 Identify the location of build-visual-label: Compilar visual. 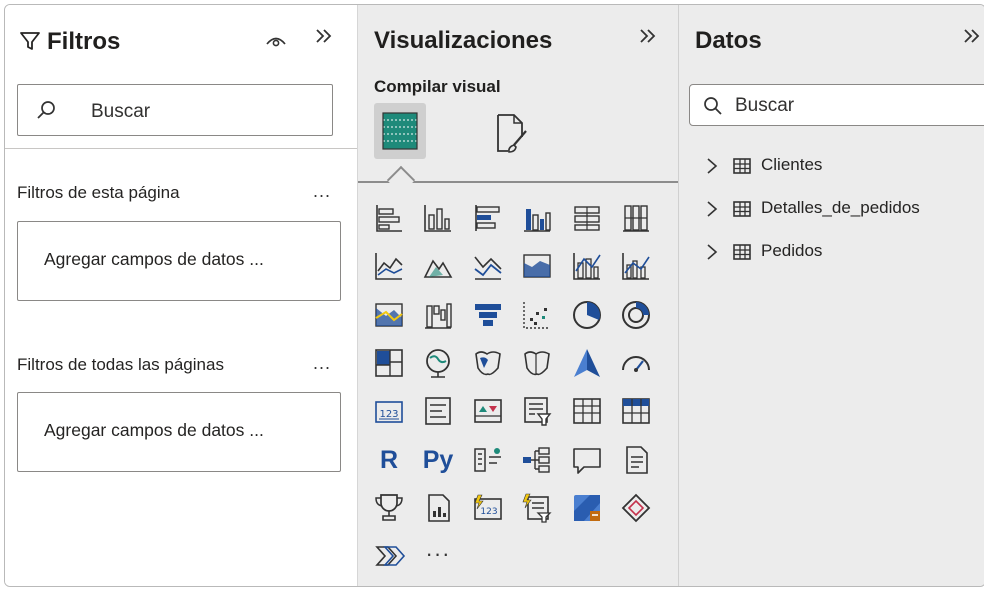
(437, 86).